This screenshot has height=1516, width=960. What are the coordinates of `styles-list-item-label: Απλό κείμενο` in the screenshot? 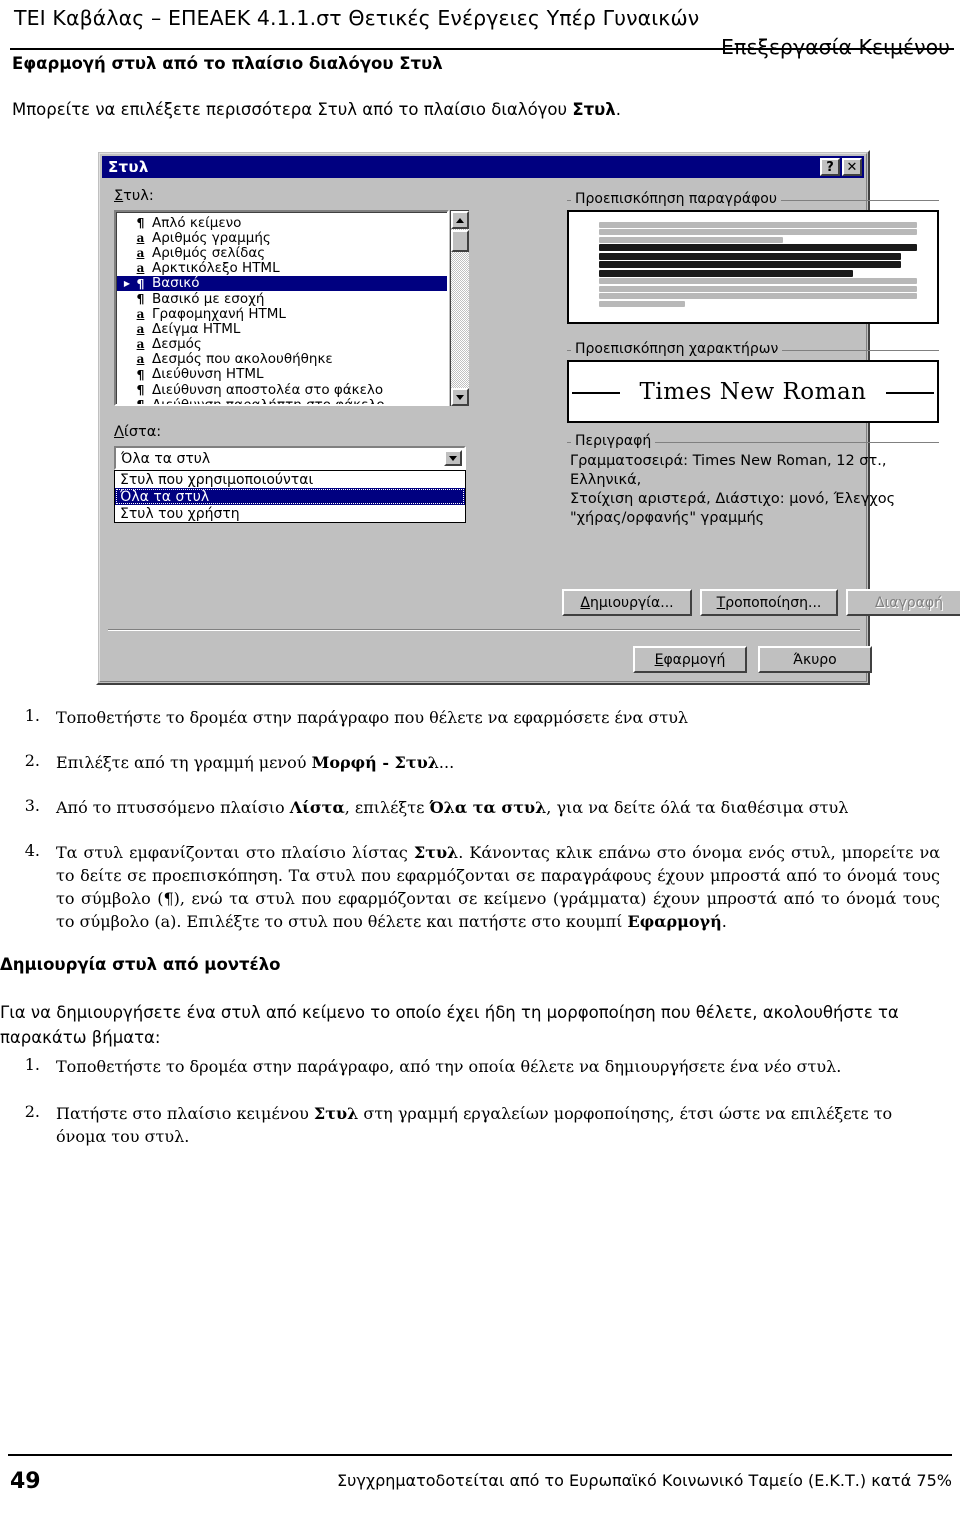 It's located at (197, 222).